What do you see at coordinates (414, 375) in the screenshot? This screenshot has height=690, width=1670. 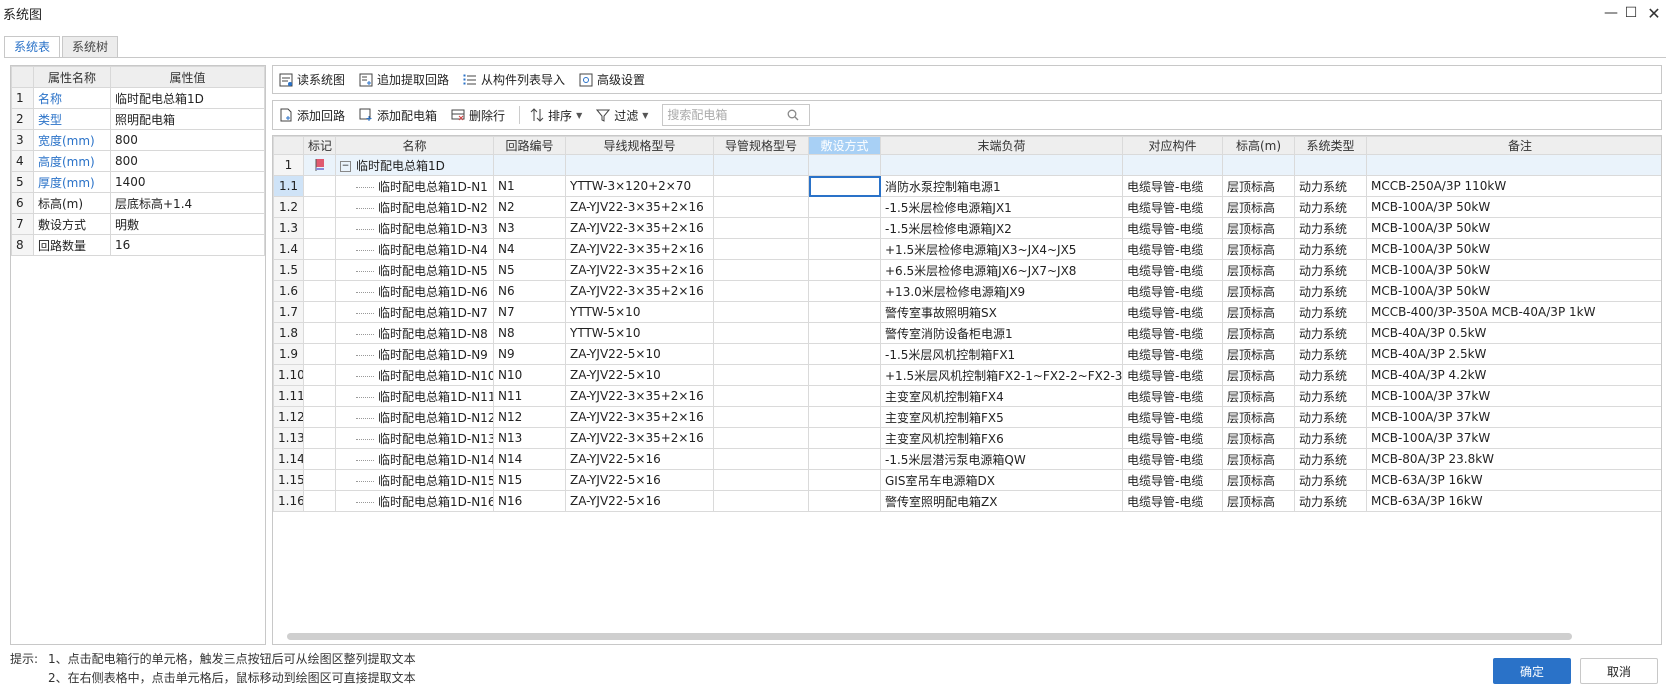 I see `name-cell: 临时配电总箱1D-N10` at bounding box center [414, 375].